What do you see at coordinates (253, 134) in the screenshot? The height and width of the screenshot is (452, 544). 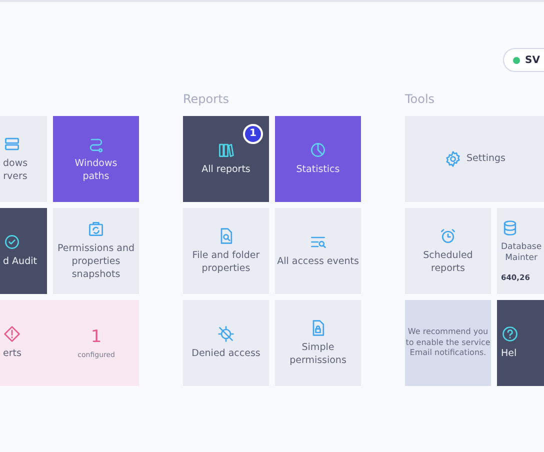 I see `count-badge: 1` at bounding box center [253, 134].